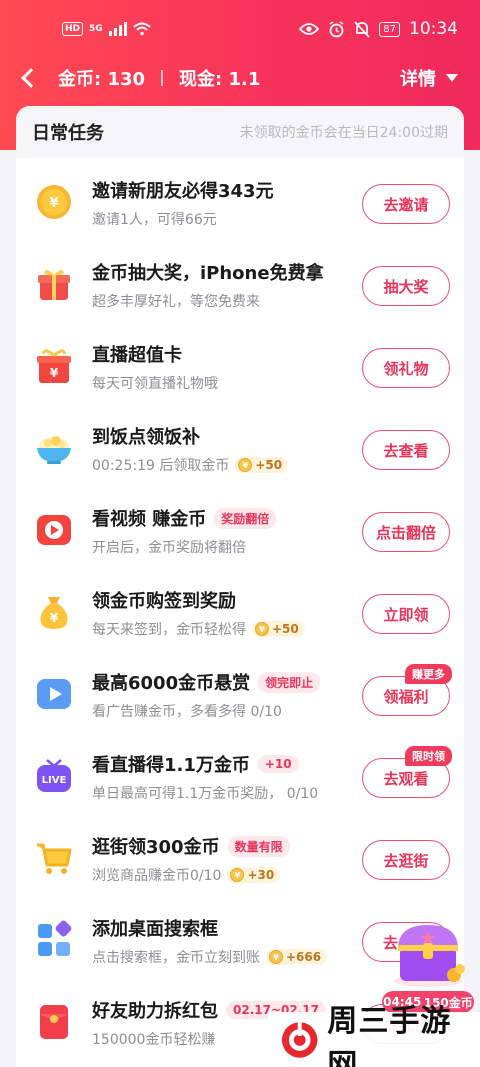 Image resolution: width=480 pixels, height=1067 pixels. I want to click on coin-balance: 金币: 130, so click(102, 79).